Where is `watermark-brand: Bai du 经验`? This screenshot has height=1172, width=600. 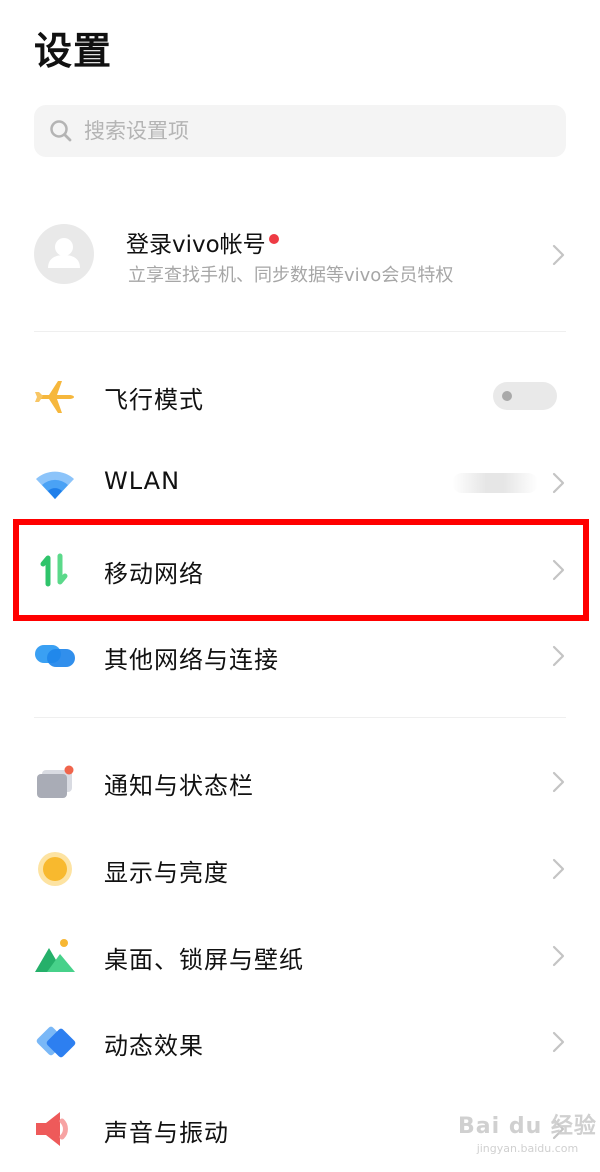 watermark-brand: Bai du 经验 is located at coordinates (527, 1126).